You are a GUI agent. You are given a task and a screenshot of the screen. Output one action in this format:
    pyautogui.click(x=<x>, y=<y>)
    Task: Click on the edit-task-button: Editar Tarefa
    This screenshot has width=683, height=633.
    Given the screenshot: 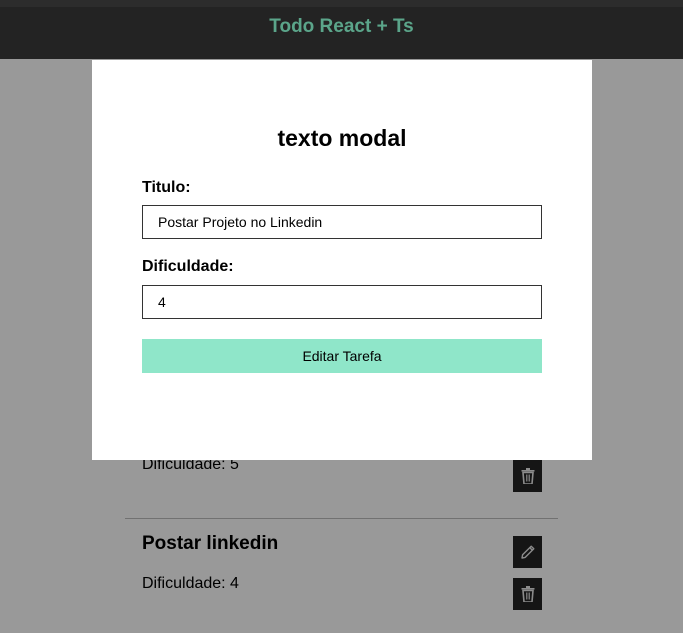 What is the action you would take?
    pyautogui.click(x=342, y=356)
    